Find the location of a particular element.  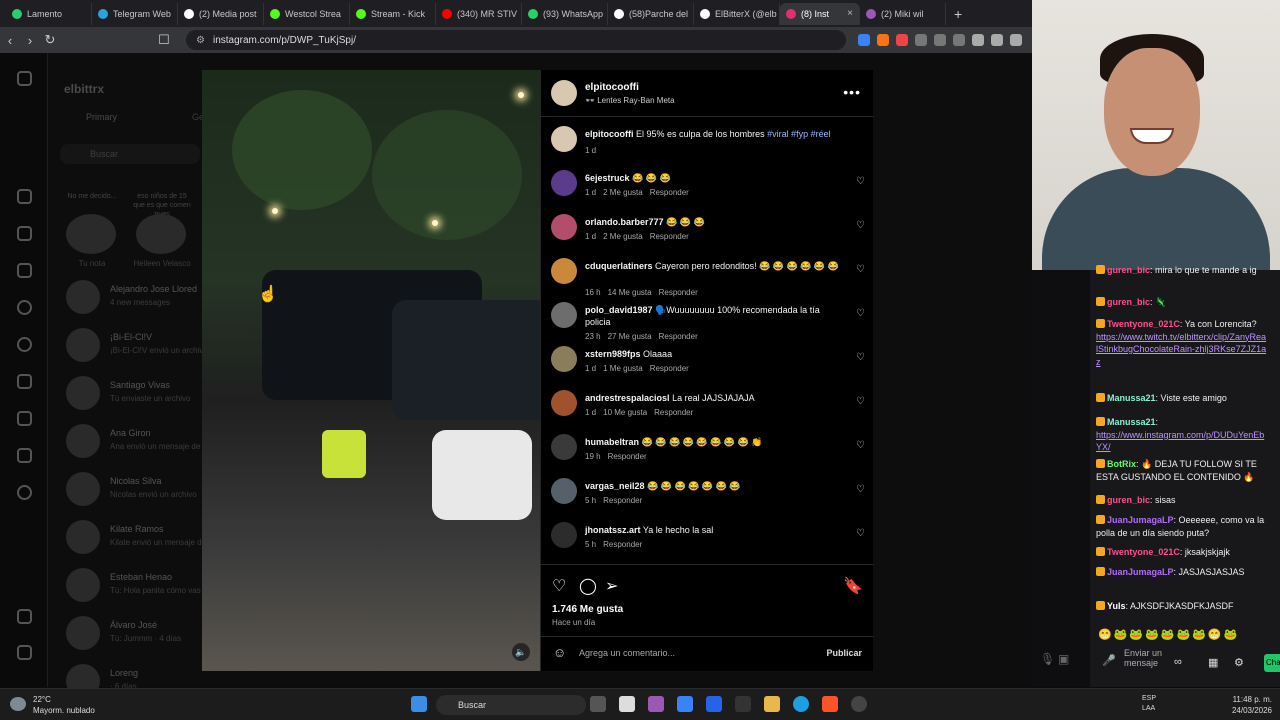

instagram-logo-icon is located at coordinates (24, 78).